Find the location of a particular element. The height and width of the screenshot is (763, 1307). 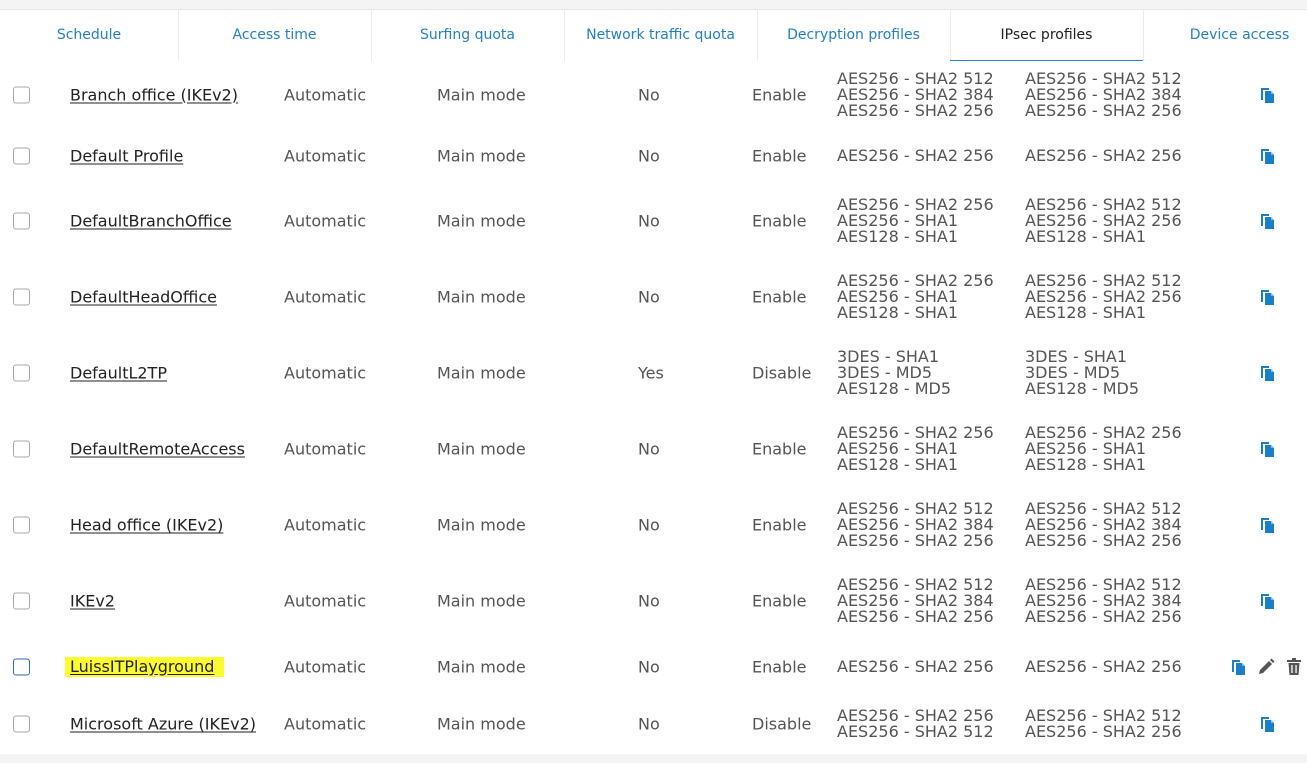

tab-schedule: Schedule is located at coordinates (89, 35).